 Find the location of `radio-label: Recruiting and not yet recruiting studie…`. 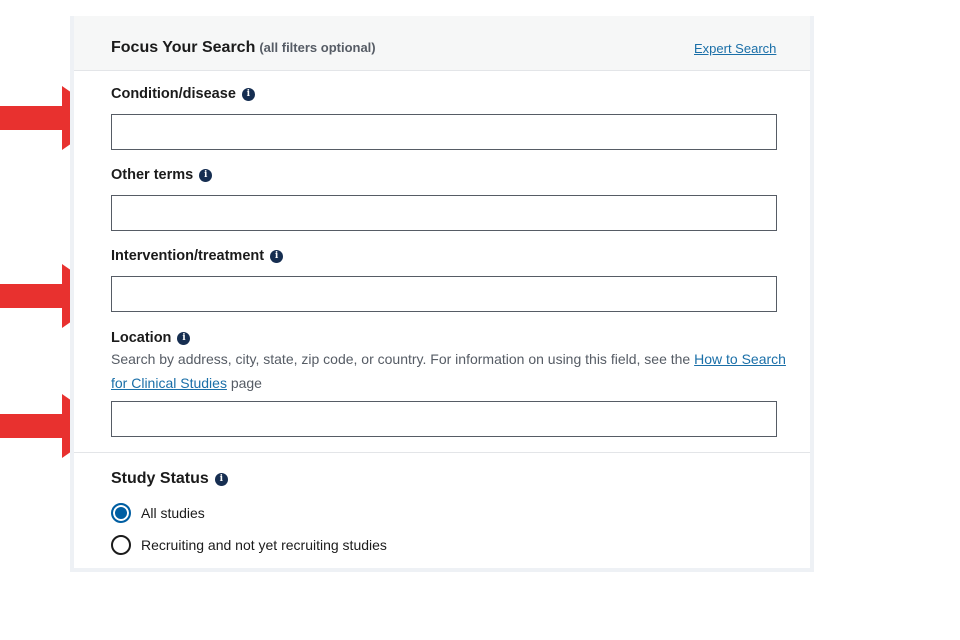

radio-label: Recruiting and not yet recruiting studie… is located at coordinates (264, 545).